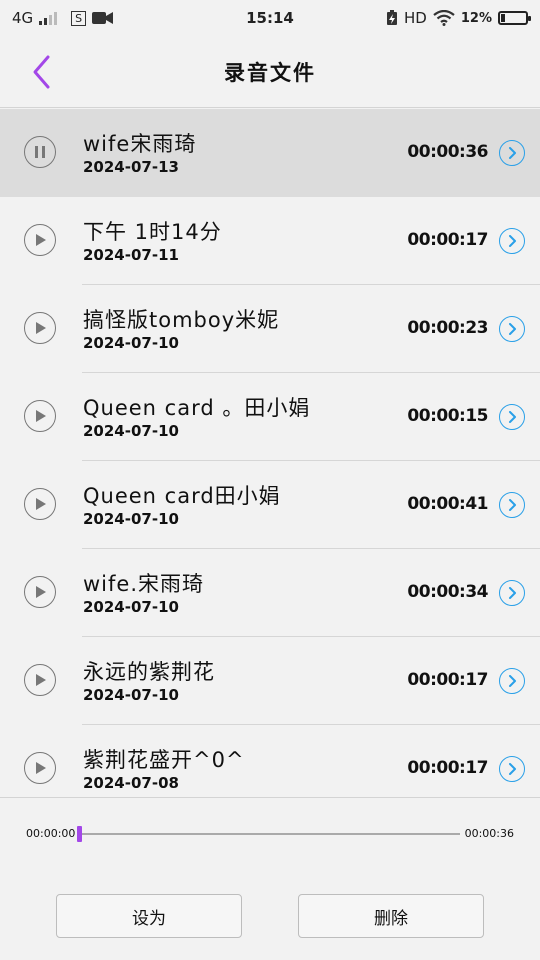 Image resolution: width=540 pixels, height=960 pixels. I want to click on signal-icon, so click(48, 18).